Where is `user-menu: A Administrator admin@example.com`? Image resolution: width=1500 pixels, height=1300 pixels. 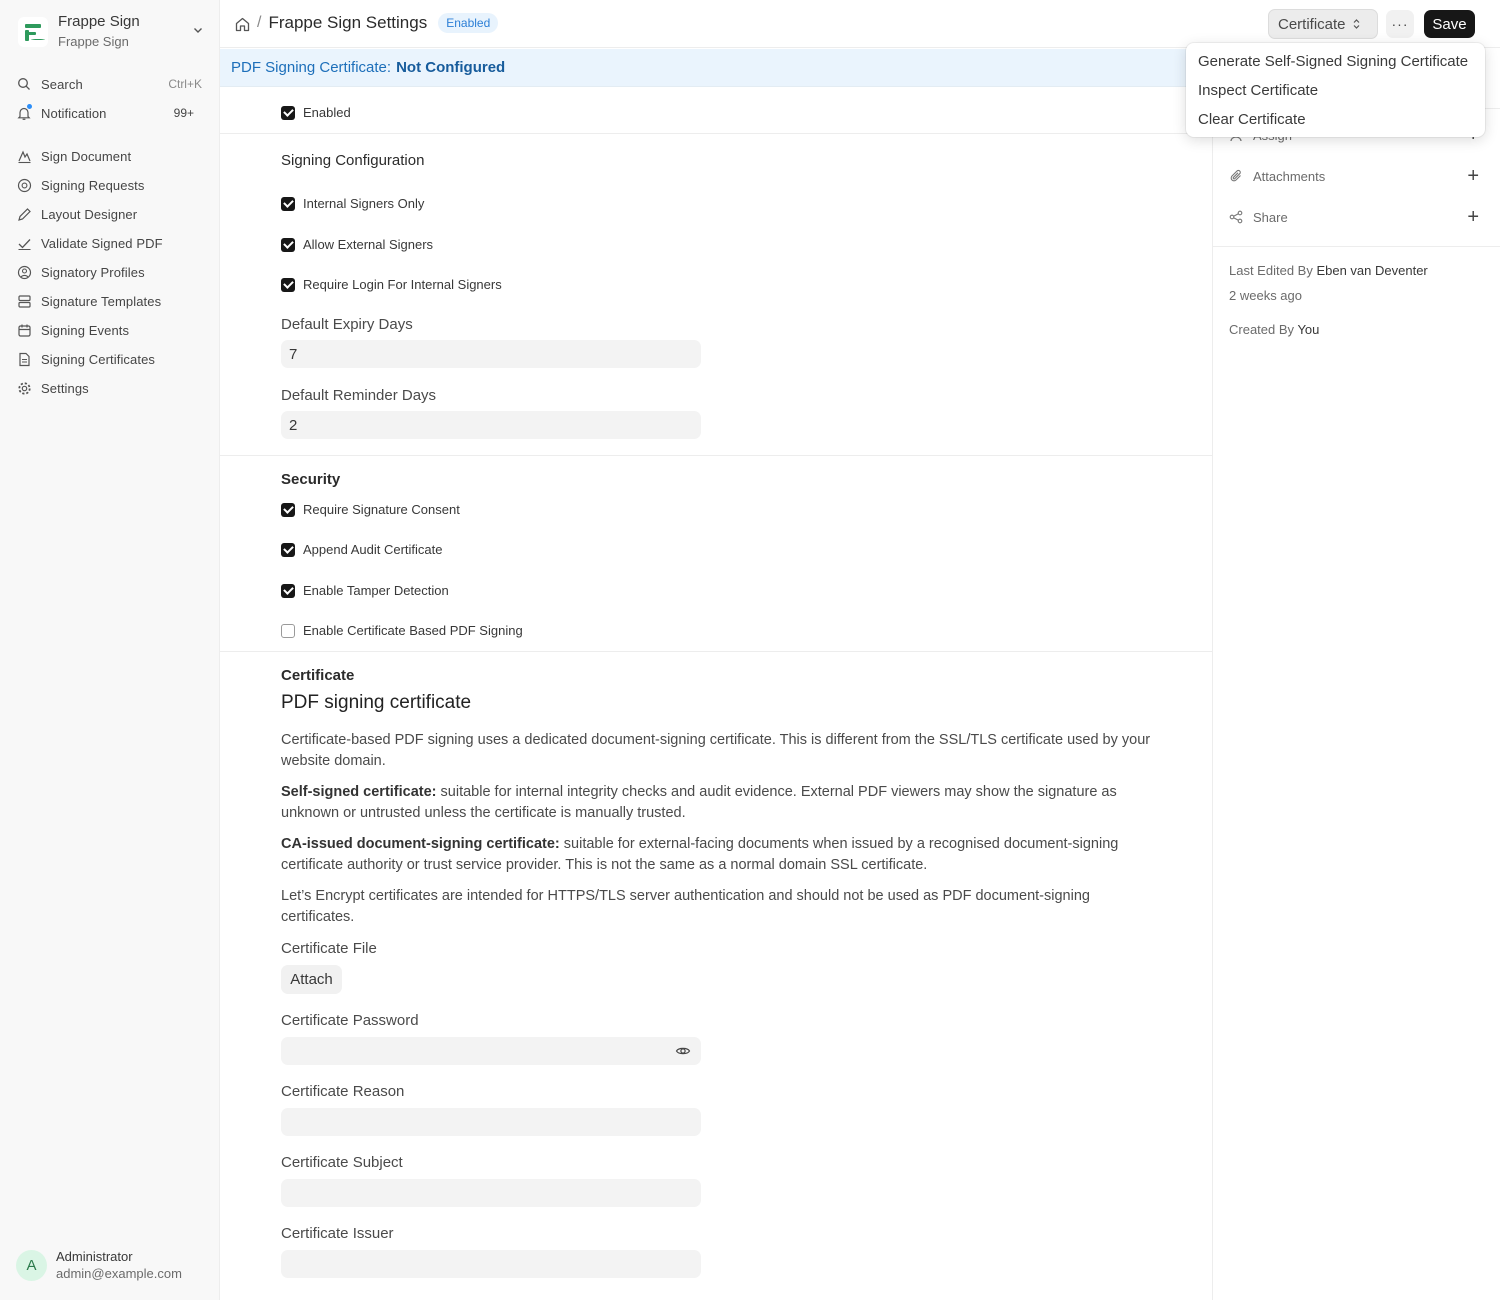 user-menu: A Administrator admin@example.com is located at coordinates (99, 1265).